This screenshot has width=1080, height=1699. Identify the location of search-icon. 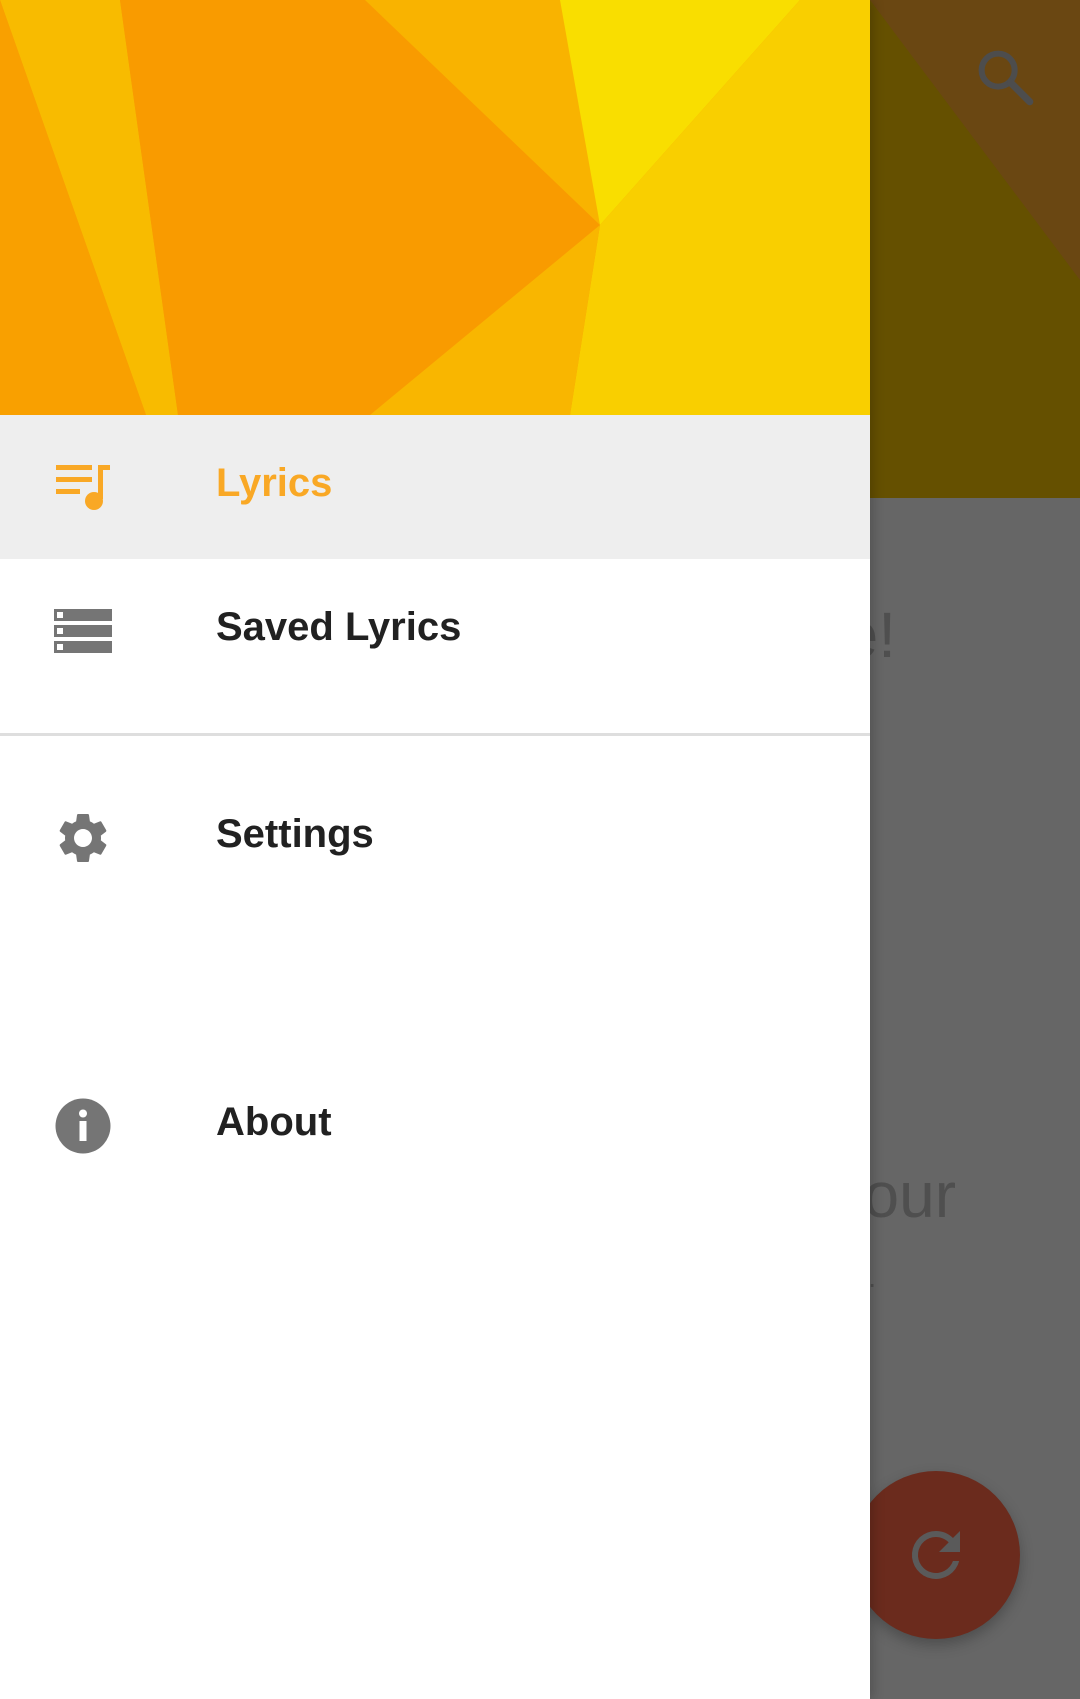
(1006, 78).